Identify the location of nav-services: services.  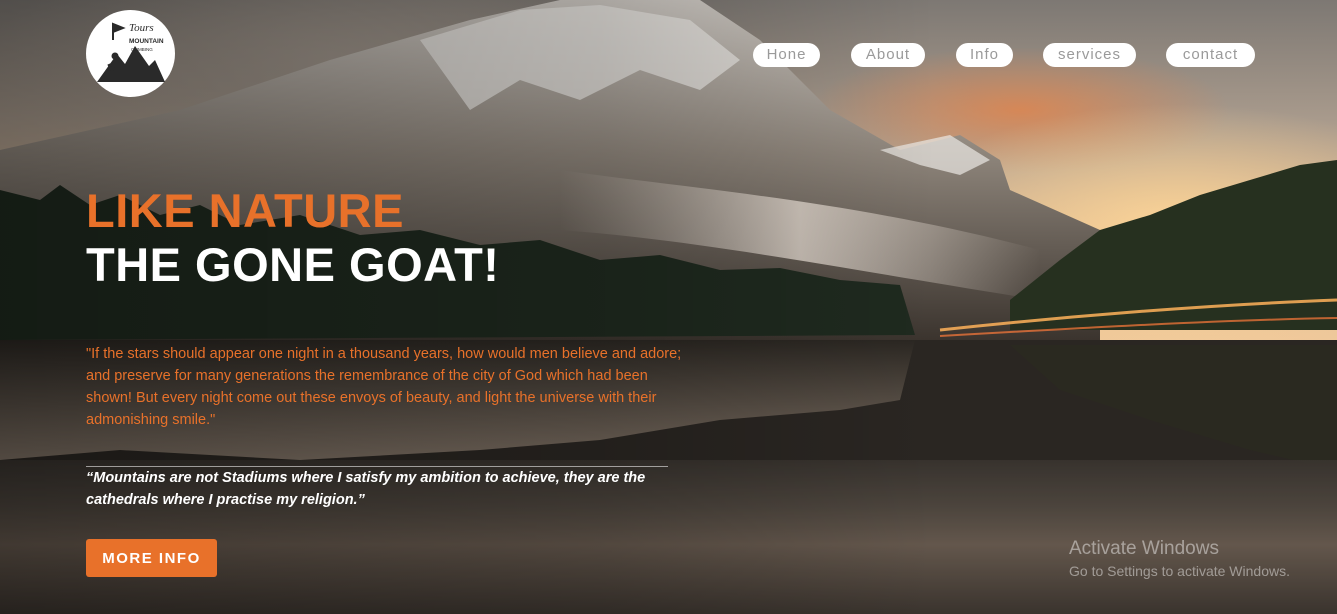
(1089, 55).